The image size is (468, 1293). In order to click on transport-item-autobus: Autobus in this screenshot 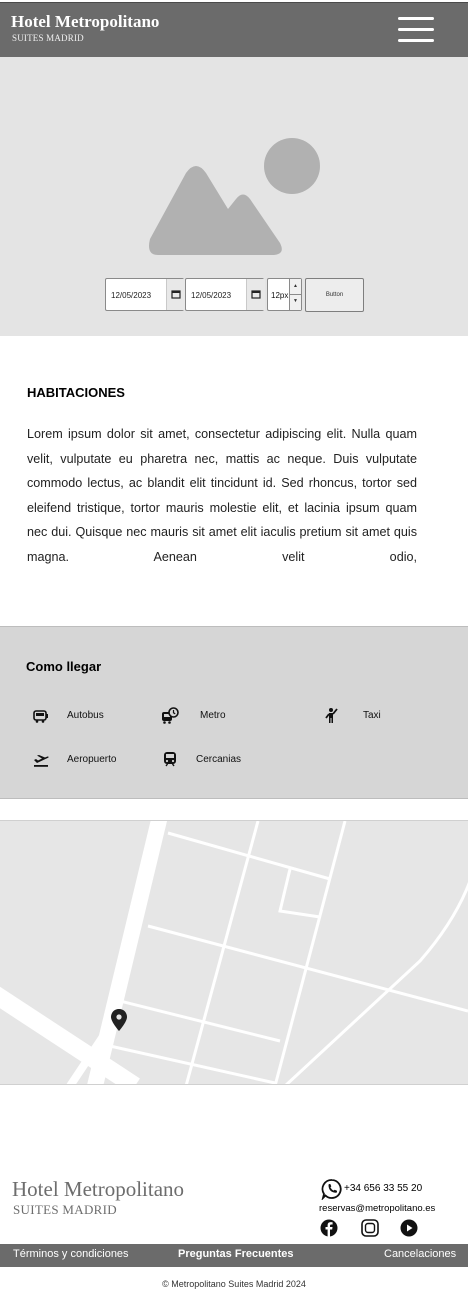, I will do `click(85, 715)`.